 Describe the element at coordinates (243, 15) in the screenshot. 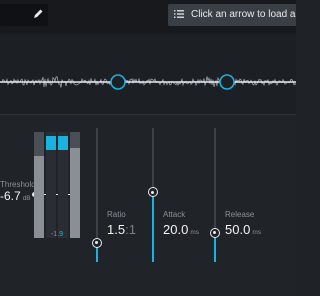

I see `preset-placeholder-text: Click an arrow to load a preset` at that location.